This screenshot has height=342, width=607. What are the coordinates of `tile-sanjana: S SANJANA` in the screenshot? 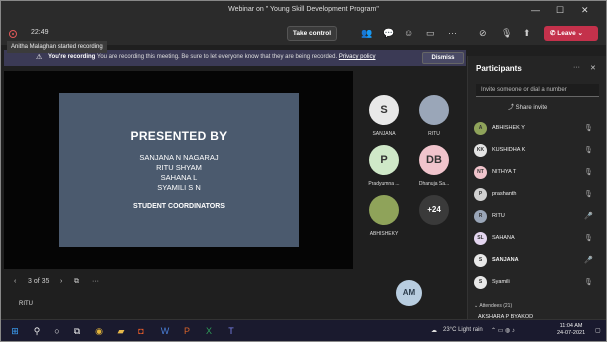 It's located at (384, 116).